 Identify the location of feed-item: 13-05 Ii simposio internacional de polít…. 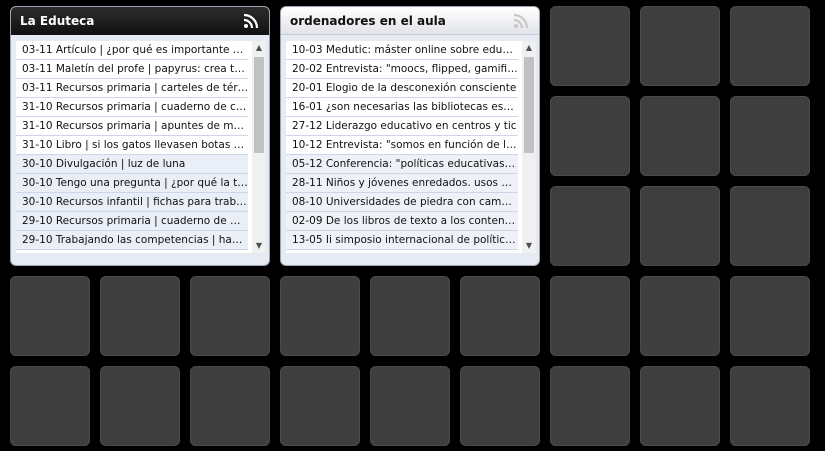
(402, 240).